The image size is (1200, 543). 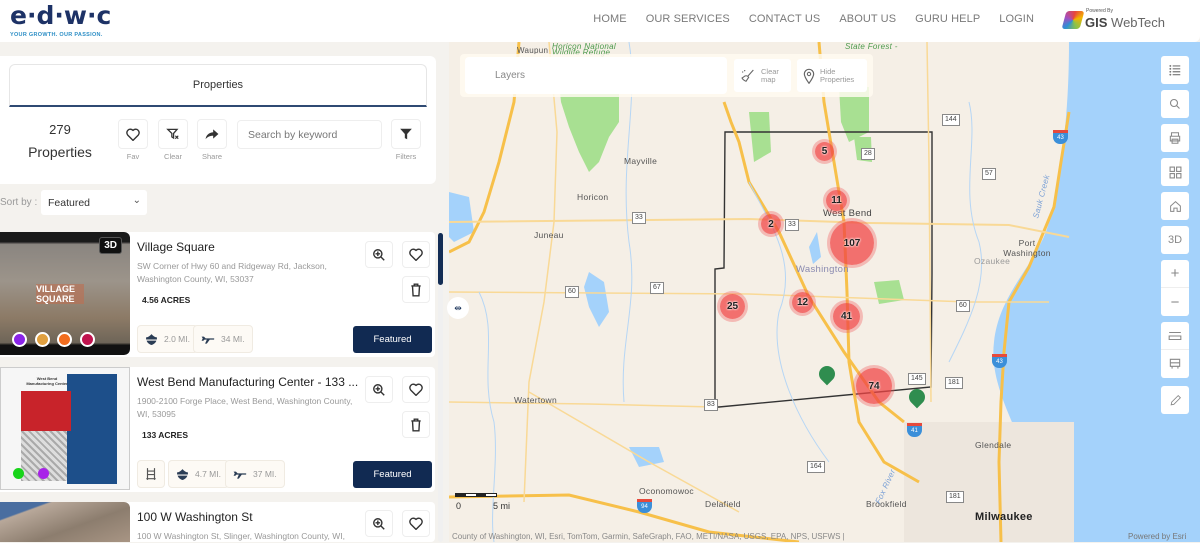 I want to click on property-title: Village Square, so click(x=176, y=247).